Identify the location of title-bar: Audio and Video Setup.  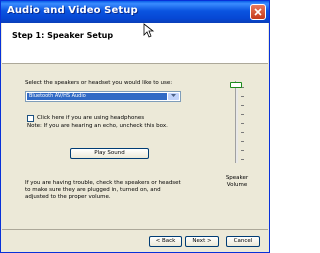
(135, 12).